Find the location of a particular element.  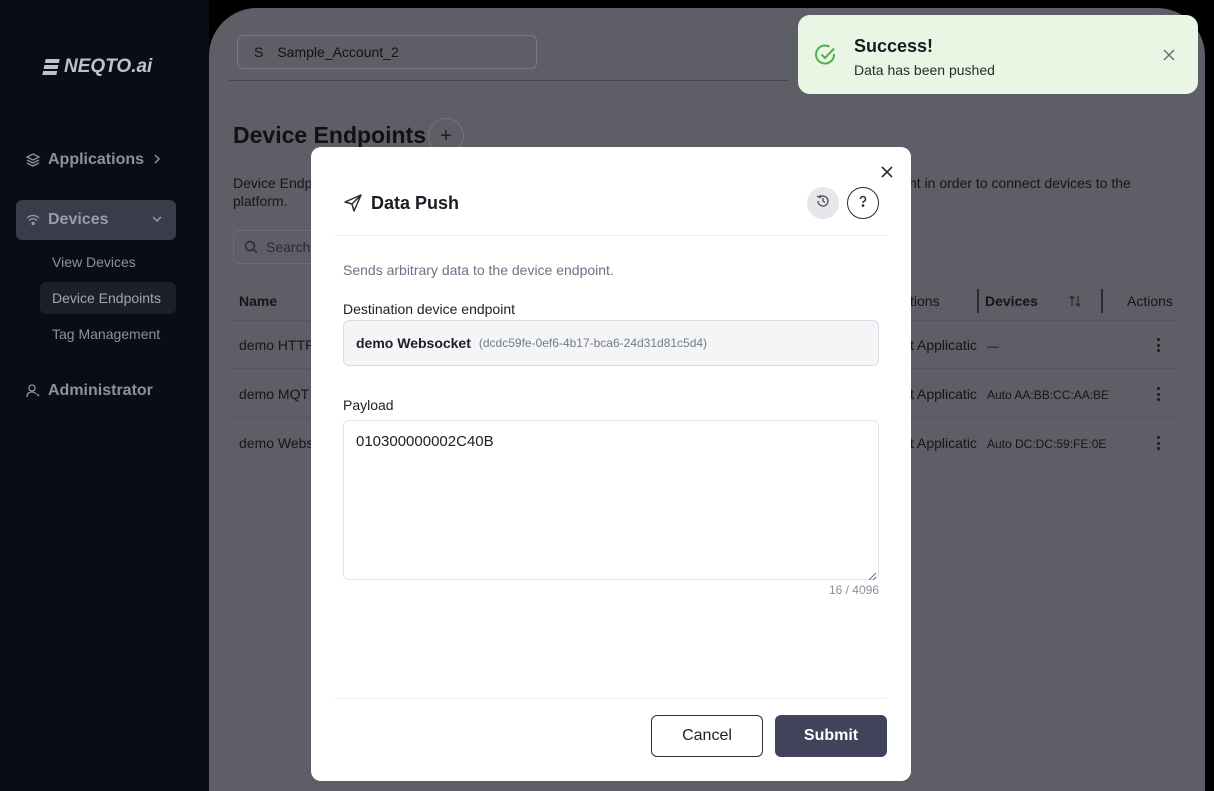

search-input: Search is located at coordinates (278, 247).